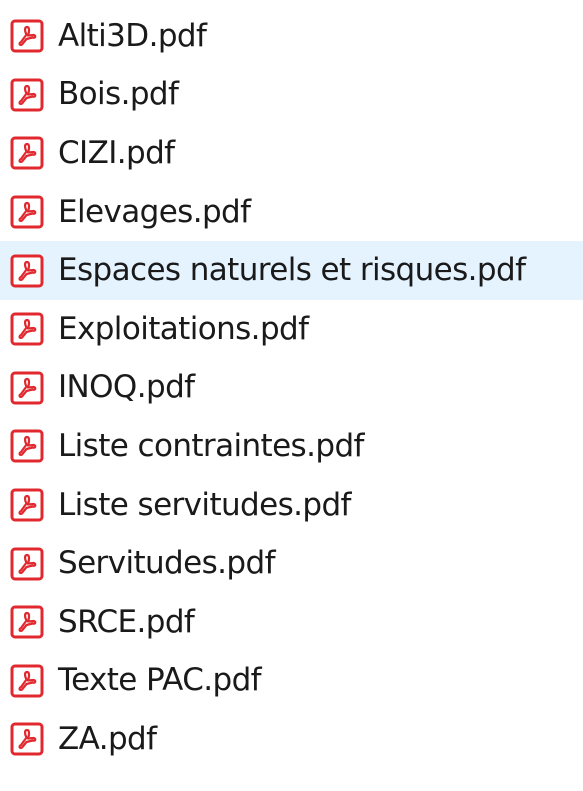 The image size is (583, 791). Describe the element at coordinates (291, 563) in the screenshot. I see `file-list-item: Servitudes.pdf` at that location.